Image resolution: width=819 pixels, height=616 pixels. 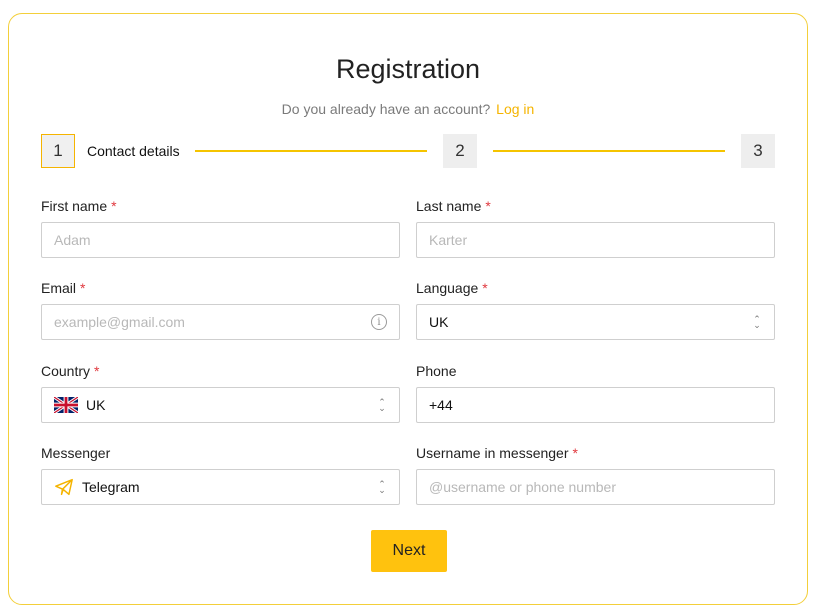 What do you see at coordinates (63, 288) in the screenshot?
I see `email-label: Email *` at bounding box center [63, 288].